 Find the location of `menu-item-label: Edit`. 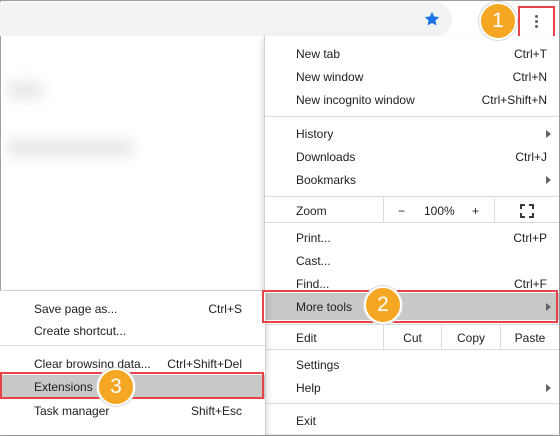

menu-item-label: Edit is located at coordinates (306, 338).